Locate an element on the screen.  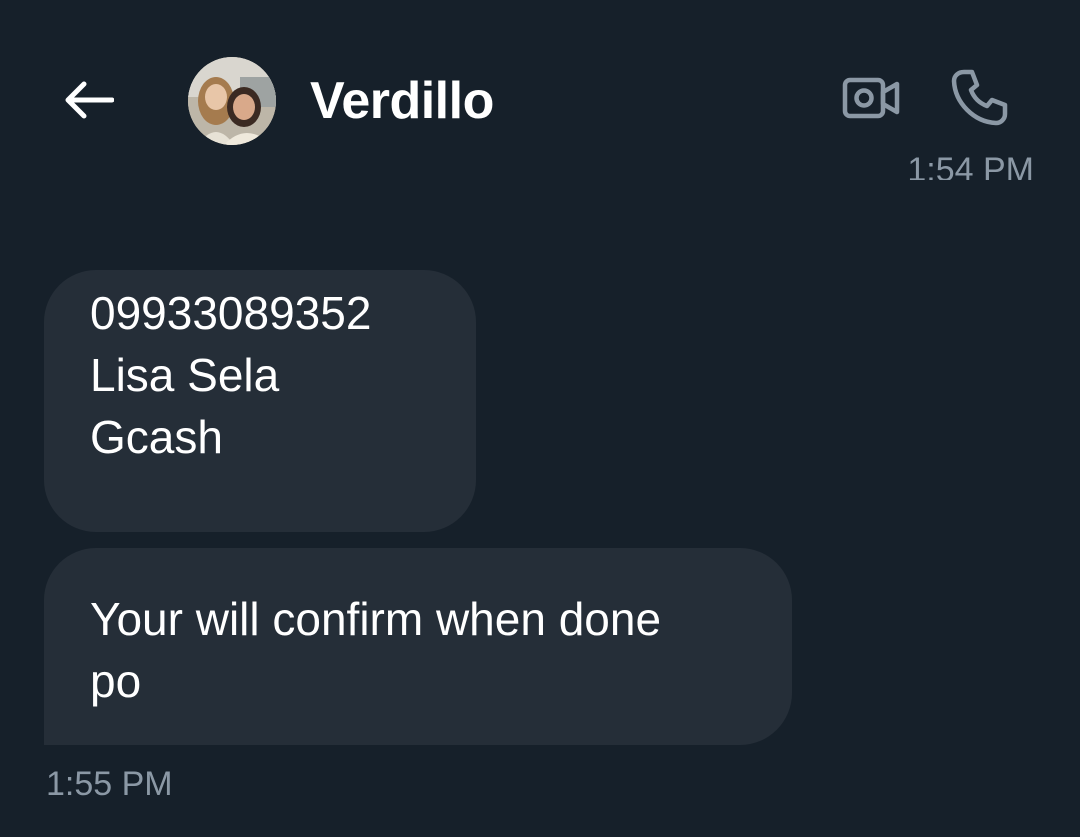
voice-call-button is located at coordinates (979, 99).